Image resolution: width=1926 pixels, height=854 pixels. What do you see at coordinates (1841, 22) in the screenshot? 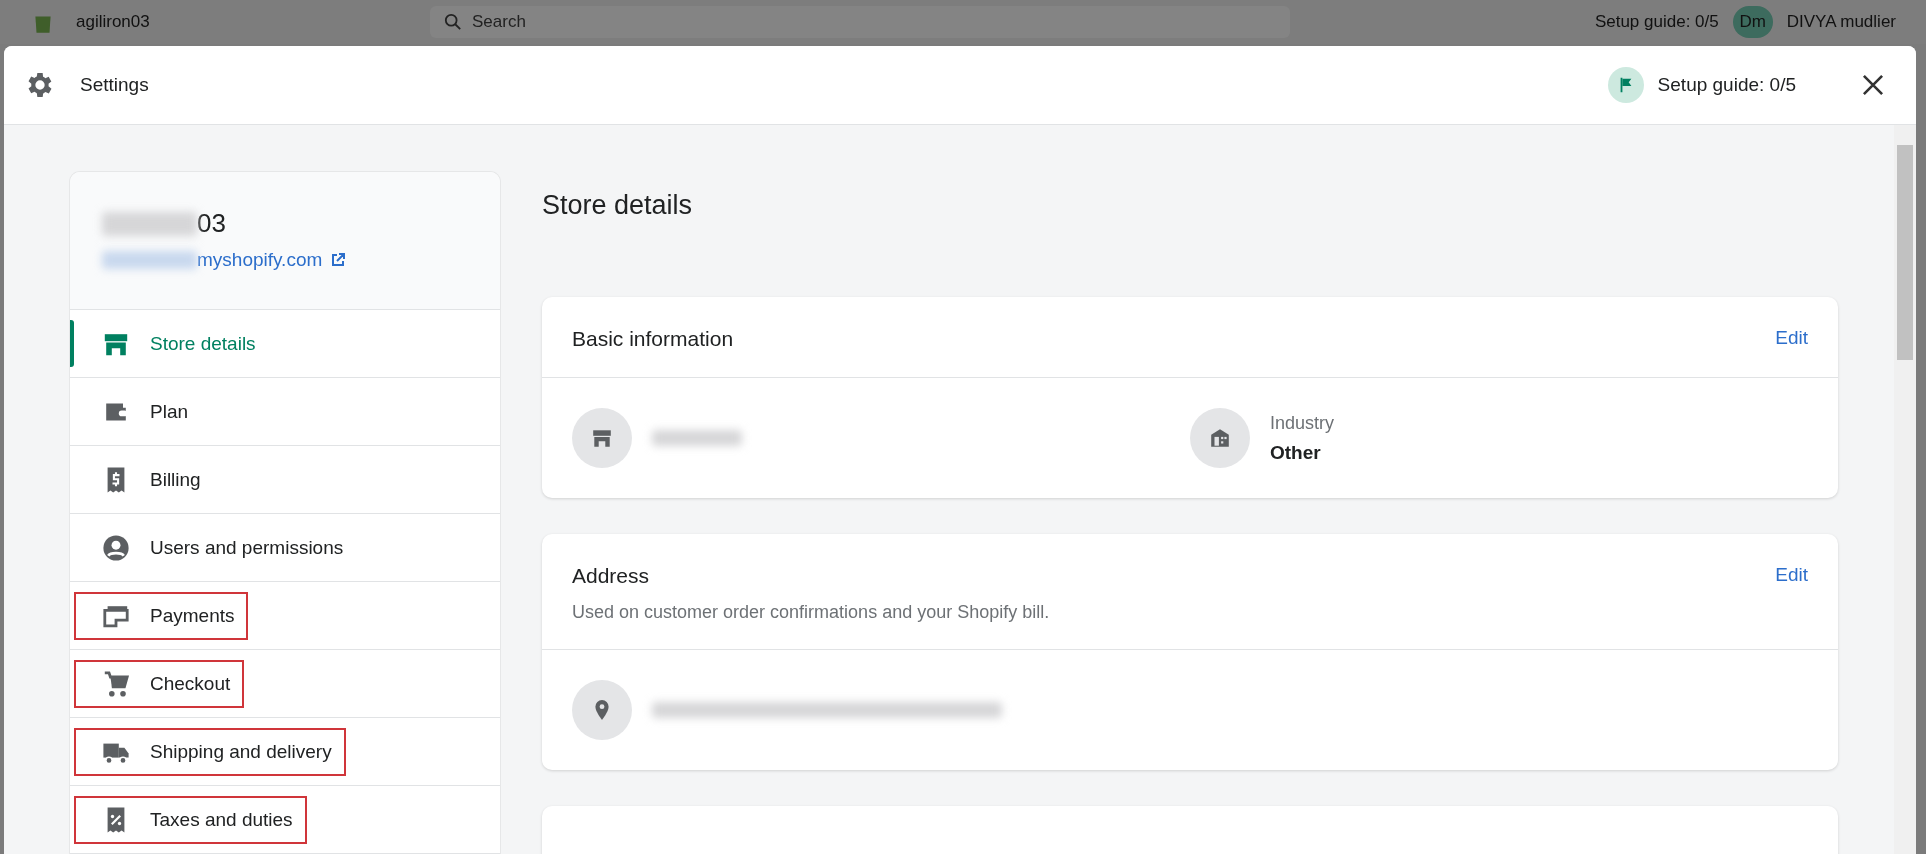
I see `user-name: DIVYA mudlier` at bounding box center [1841, 22].